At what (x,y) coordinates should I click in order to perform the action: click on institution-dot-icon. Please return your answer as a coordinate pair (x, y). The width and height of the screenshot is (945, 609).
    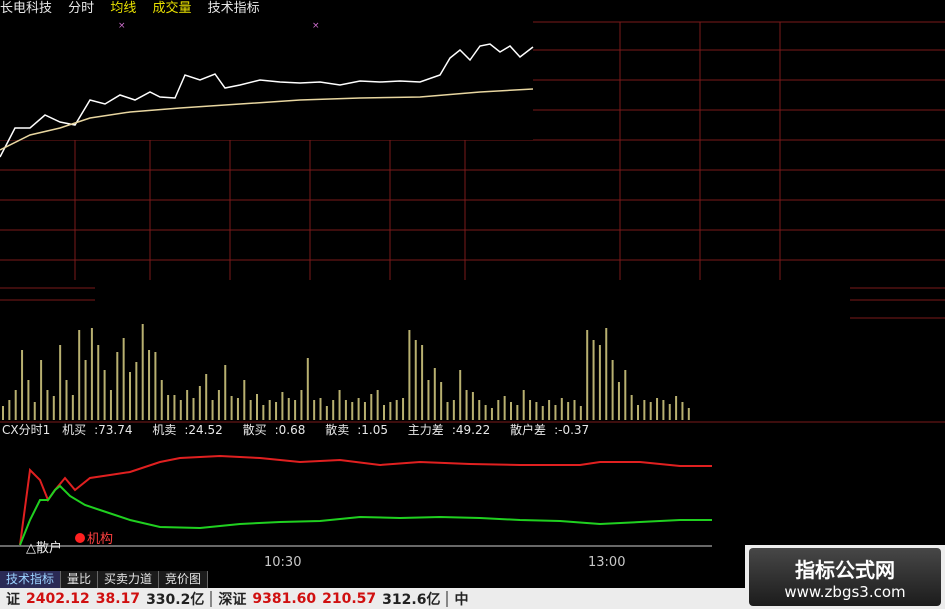
    Looking at the image, I should click on (80, 538).